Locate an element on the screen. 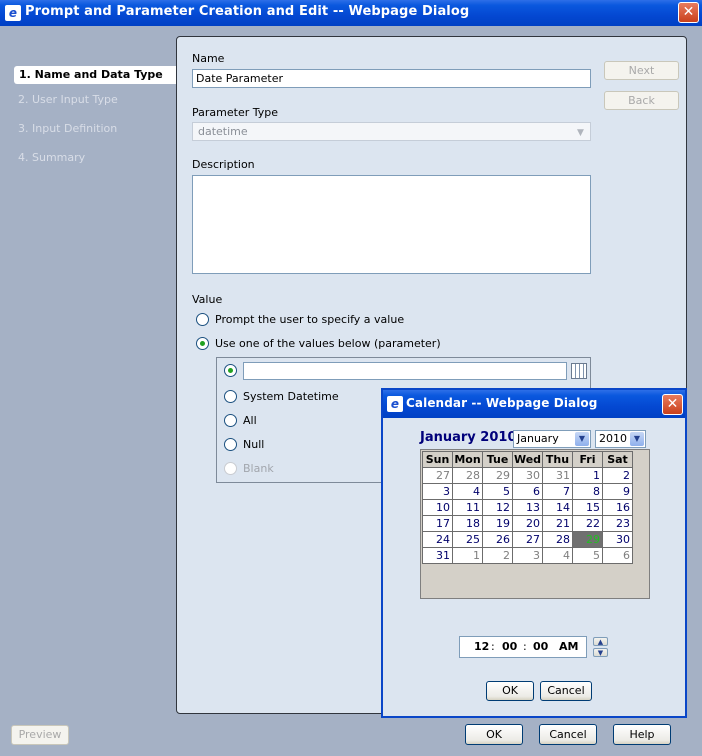 This screenshot has width=702, height=756. system-datetime-label: System Datetime is located at coordinates (291, 396).